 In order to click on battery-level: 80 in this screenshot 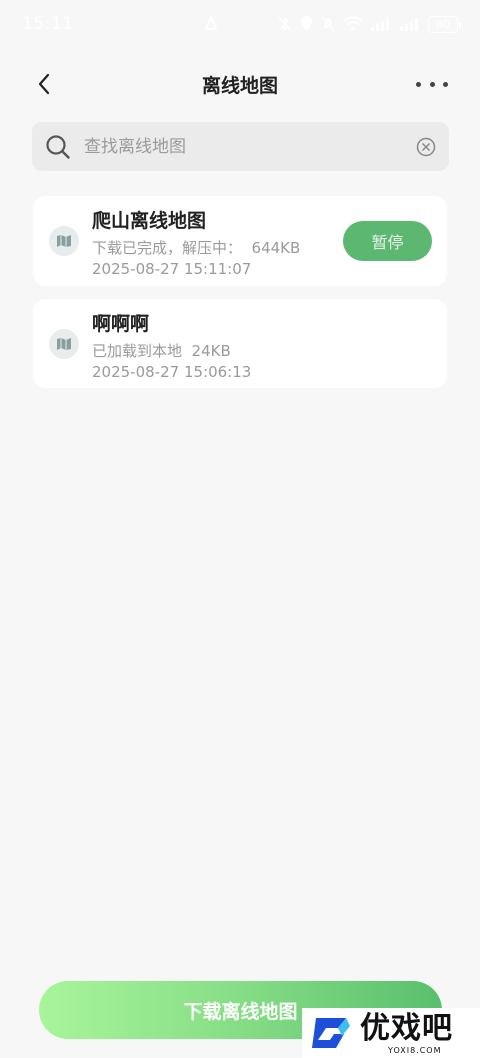, I will do `click(443, 24)`.